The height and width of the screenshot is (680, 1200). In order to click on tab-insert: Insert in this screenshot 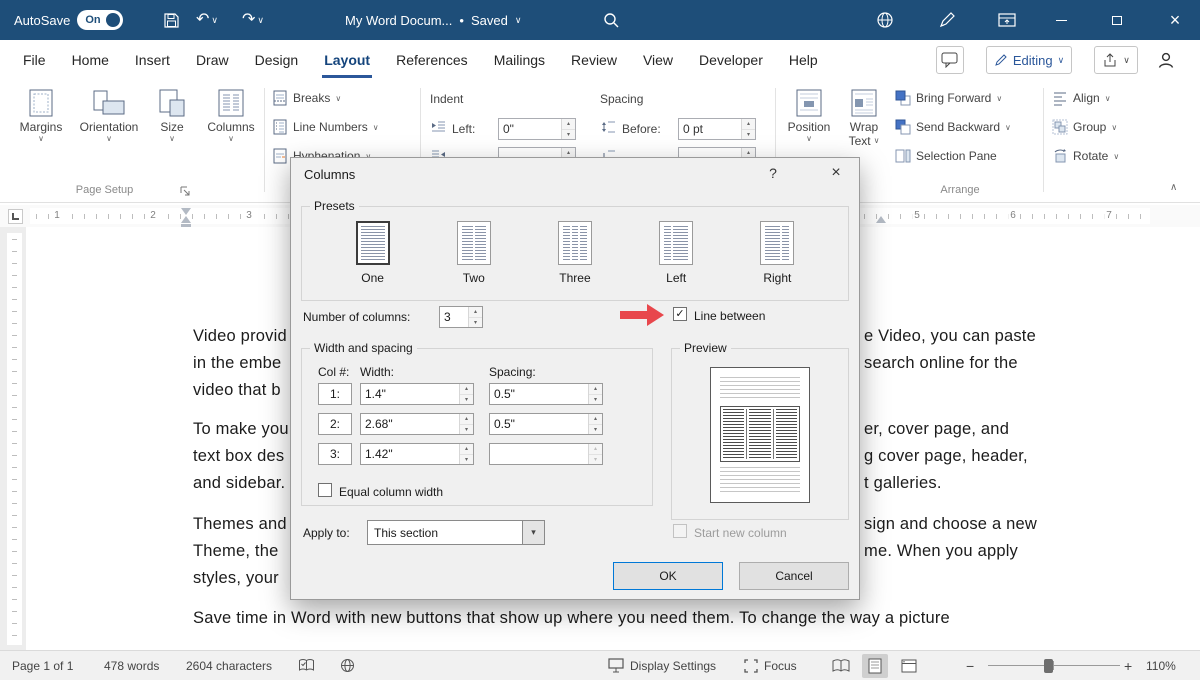, I will do `click(152, 60)`.